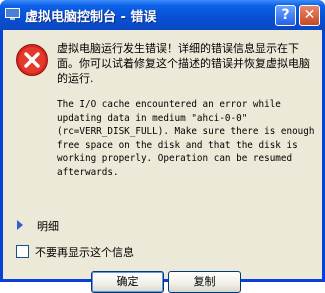  I want to click on details-label: 明细, so click(48, 226).